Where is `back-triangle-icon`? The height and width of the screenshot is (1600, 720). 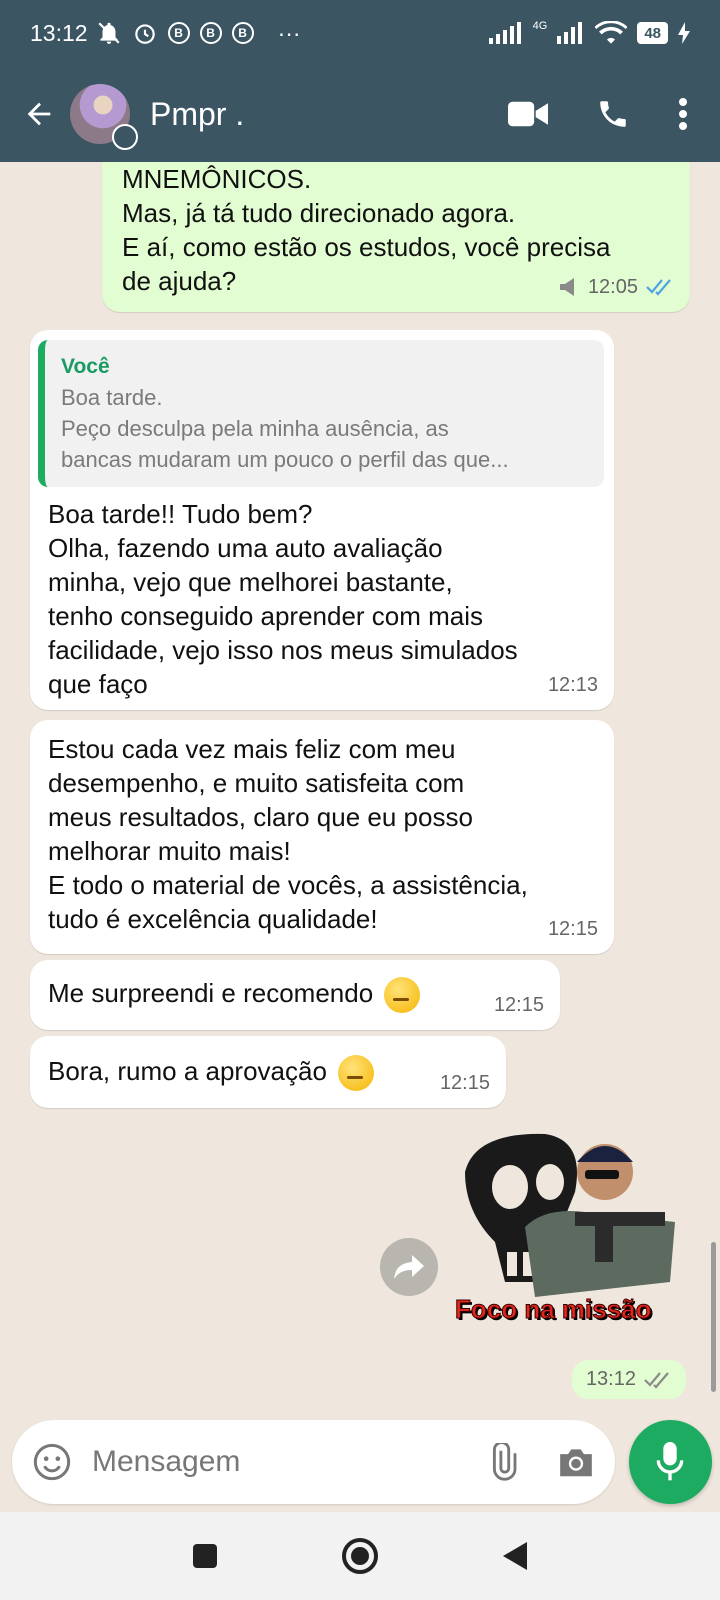 back-triangle-icon is located at coordinates (515, 1556).